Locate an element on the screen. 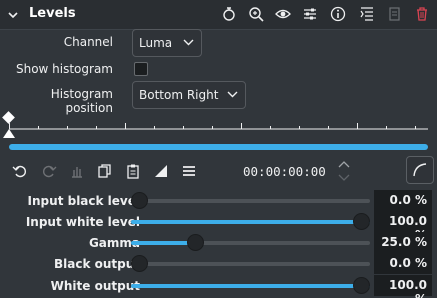  histogram-position-value: Bottom Right is located at coordinates (179, 95).